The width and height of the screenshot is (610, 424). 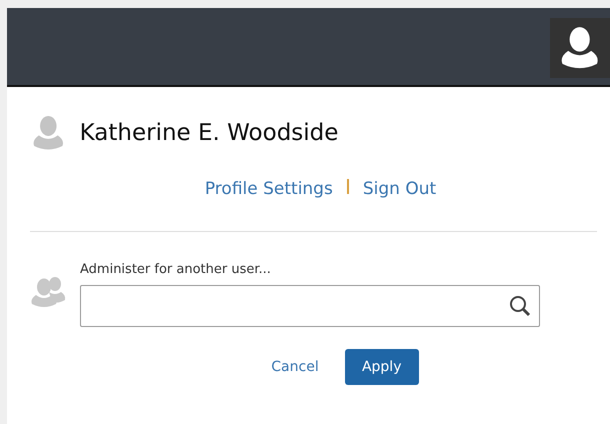 I want to click on user-name: Katherine E. Woodside, so click(x=209, y=133).